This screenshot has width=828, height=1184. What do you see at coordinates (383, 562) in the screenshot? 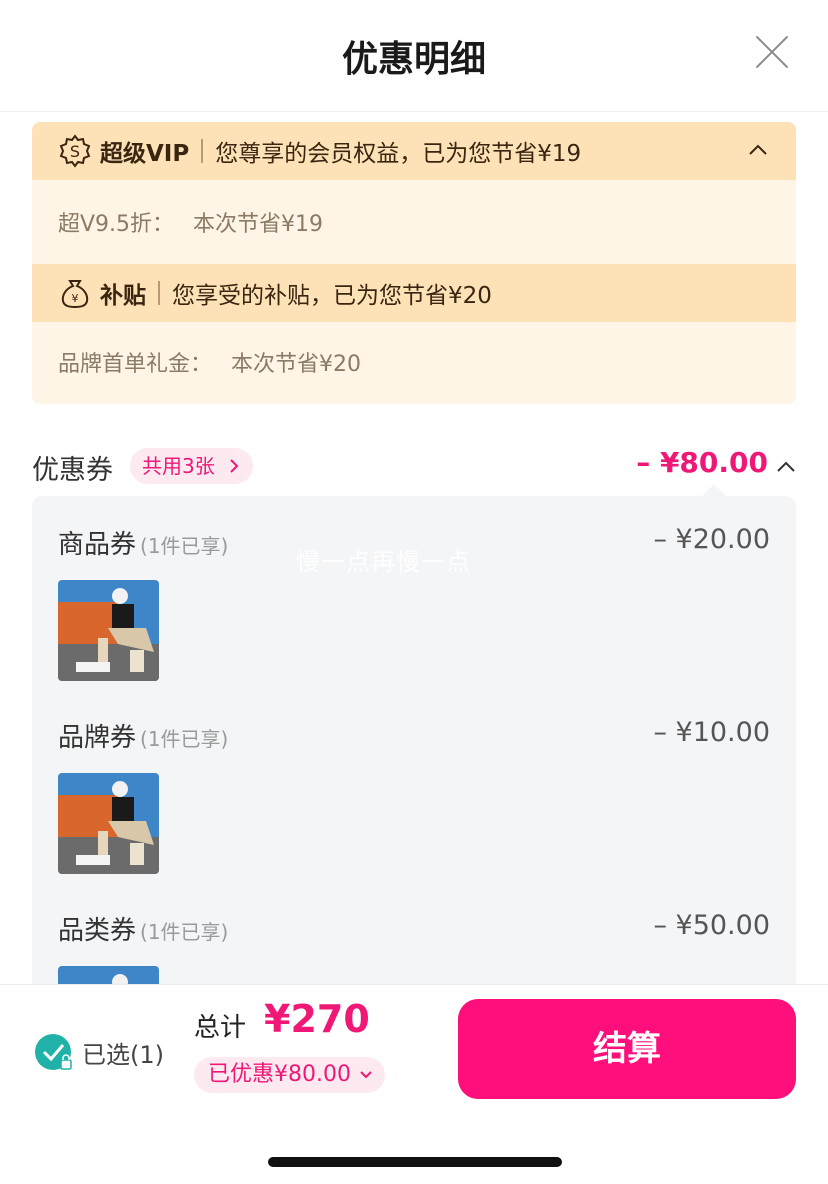
I see `watermark-text: 慢一点再慢一点` at bounding box center [383, 562].